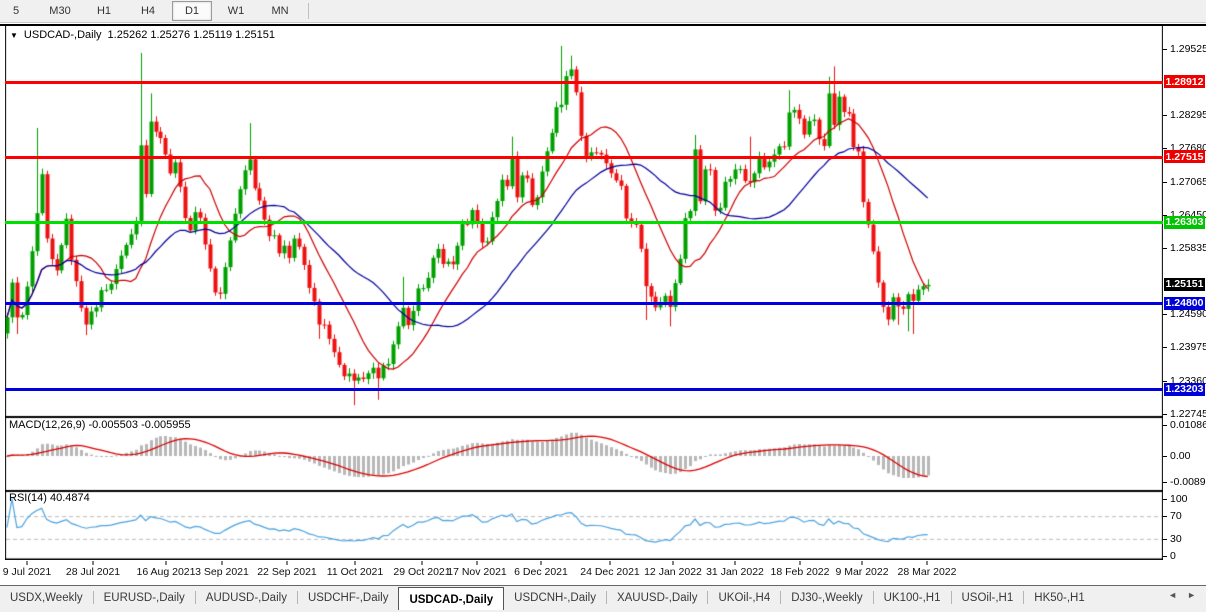 Image resolution: width=1206 pixels, height=612 pixels. I want to click on date-tick-label: 22 Sep 2021, so click(287, 572).